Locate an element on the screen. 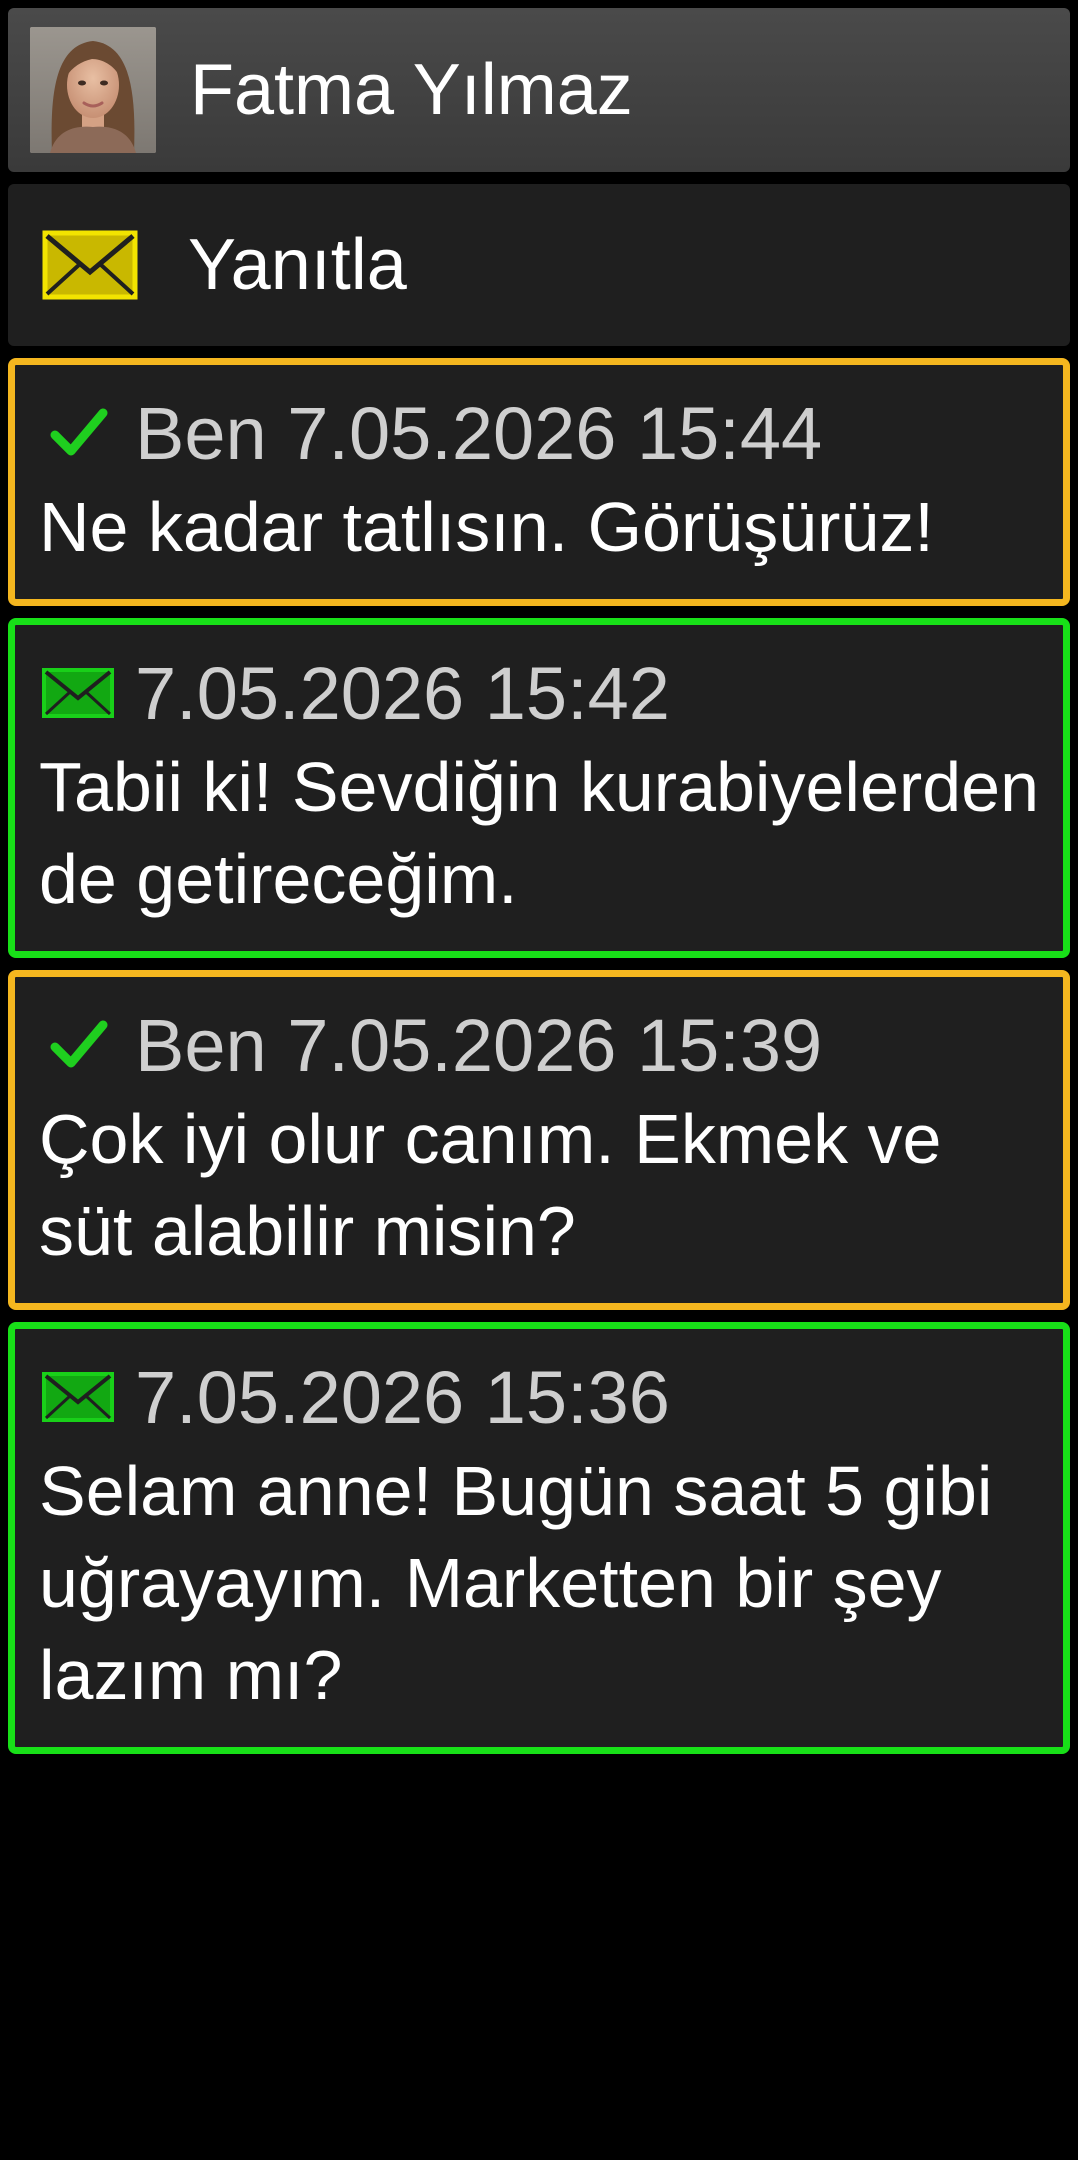 Image resolution: width=1078 pixels, height=2160 pixels. contact-name: Fatma Yılmaz is located at coordinates (411, 90).